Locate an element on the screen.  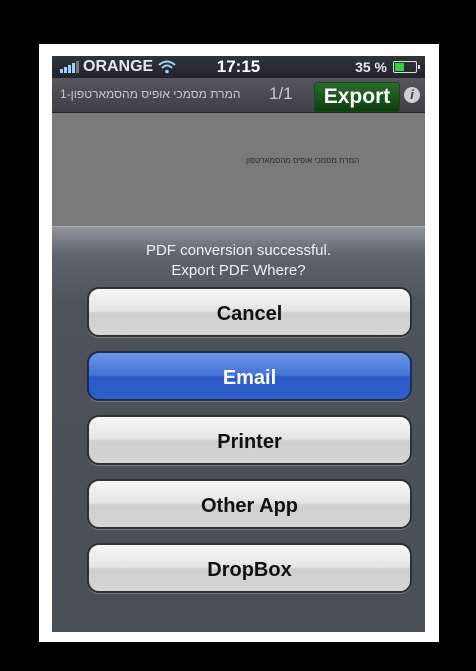
printer-button: Printer is located at coordinates (249, 440).